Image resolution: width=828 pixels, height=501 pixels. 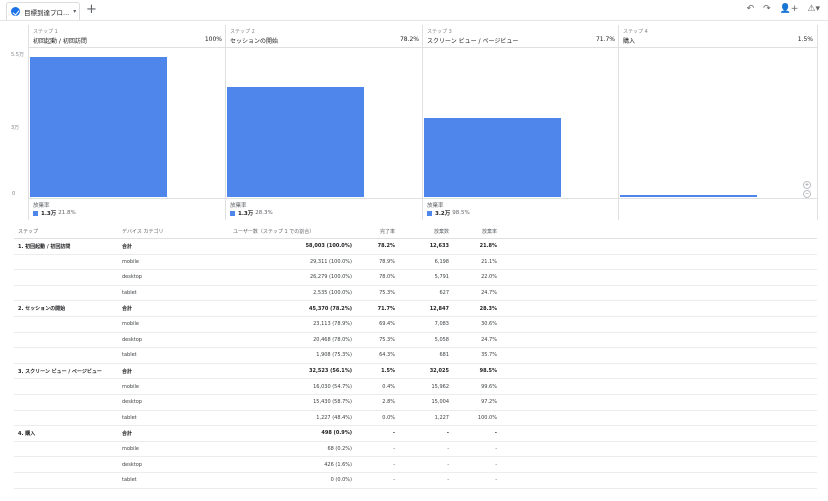 I want to click on abandon-rate-cell: 24.7%, so click(x=477, y=293).